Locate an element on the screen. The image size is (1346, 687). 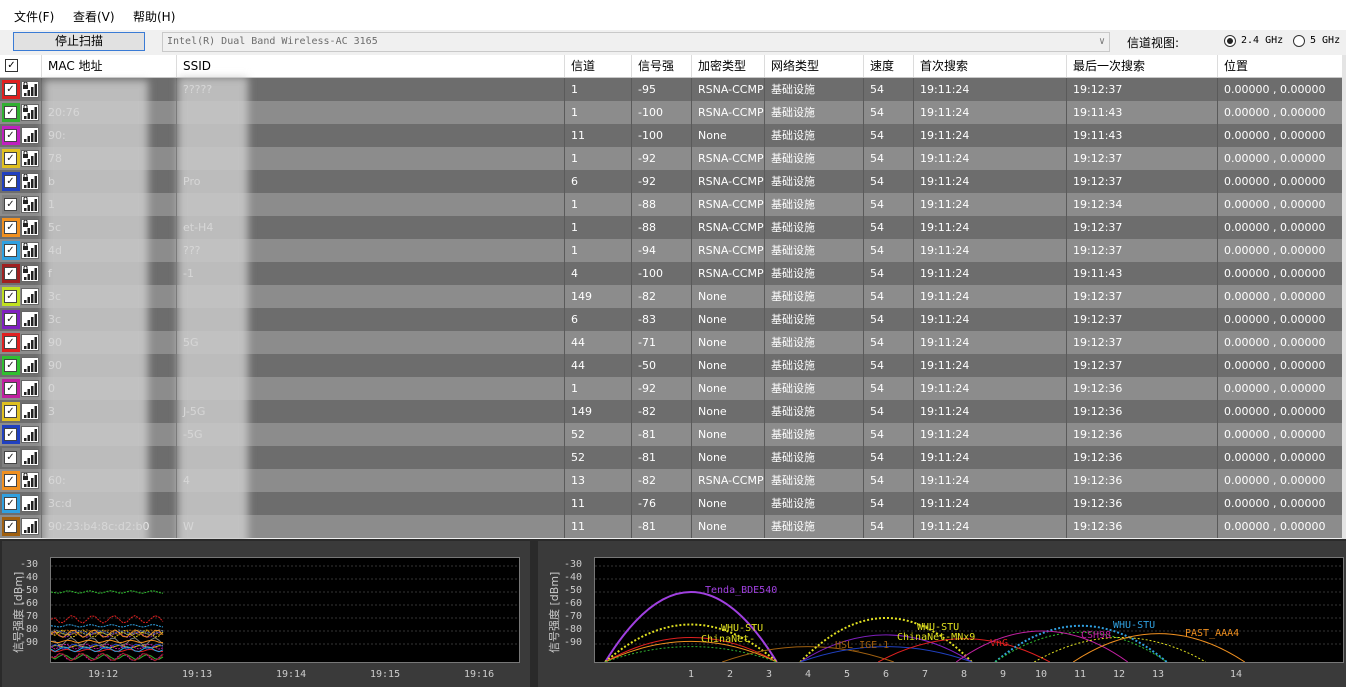
menu-help: 帮助(H) is located at coordinates (154, 16).